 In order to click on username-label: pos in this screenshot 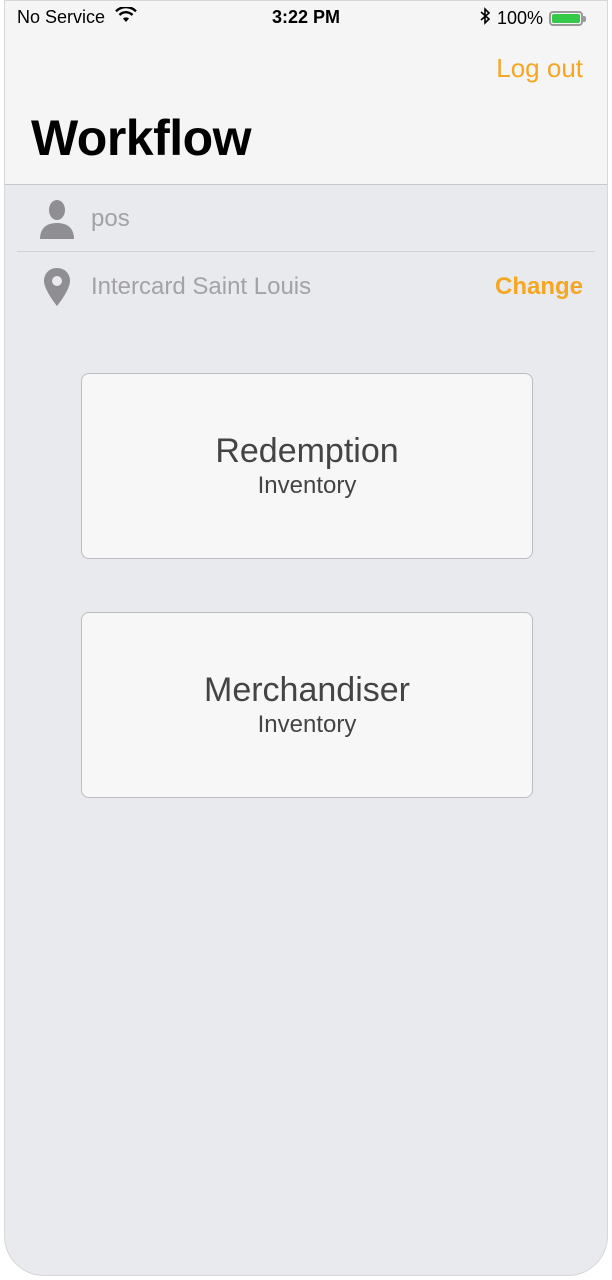, I will do `click(110, 218)`.